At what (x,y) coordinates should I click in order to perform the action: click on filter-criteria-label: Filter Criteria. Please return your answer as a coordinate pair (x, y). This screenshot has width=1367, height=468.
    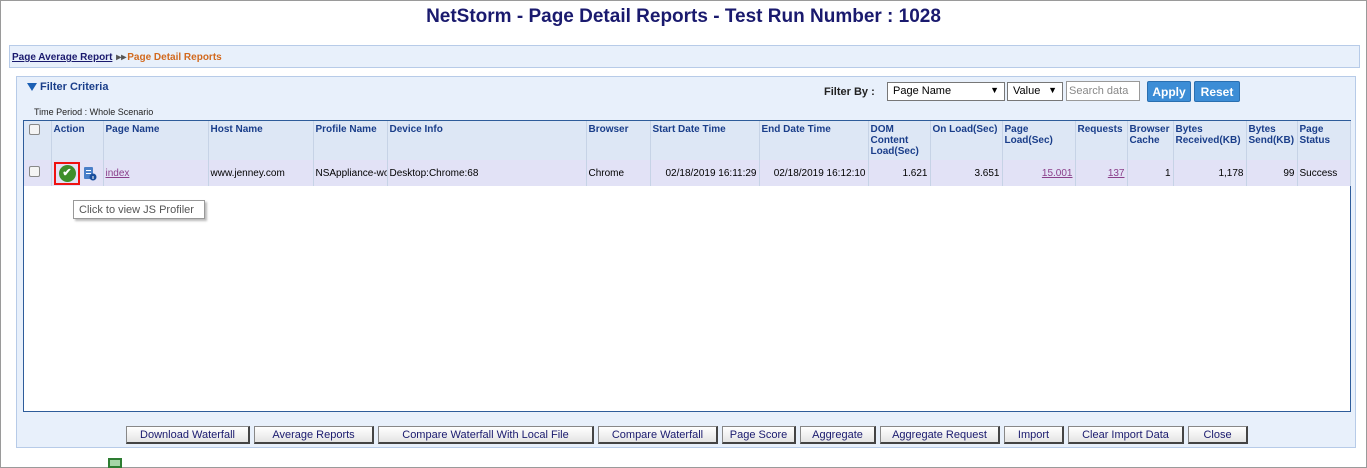
    Looking at the image, I should click on (74, 87).